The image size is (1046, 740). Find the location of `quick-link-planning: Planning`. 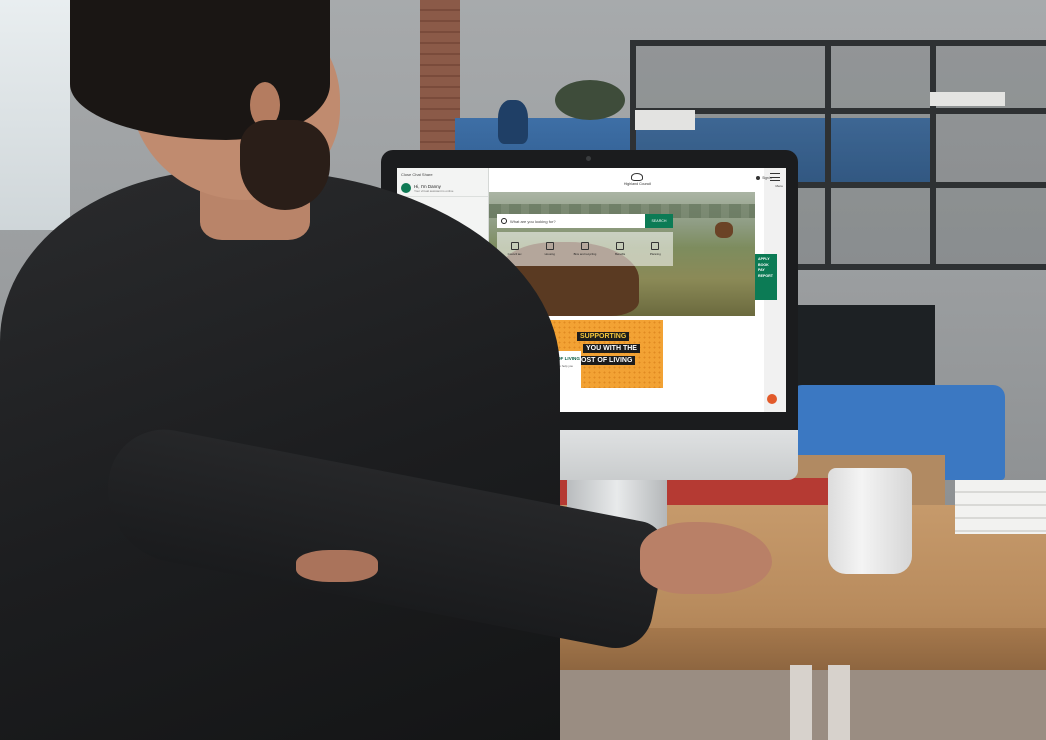

quick-link-planning: Planning is located at coordinates (655, 249).